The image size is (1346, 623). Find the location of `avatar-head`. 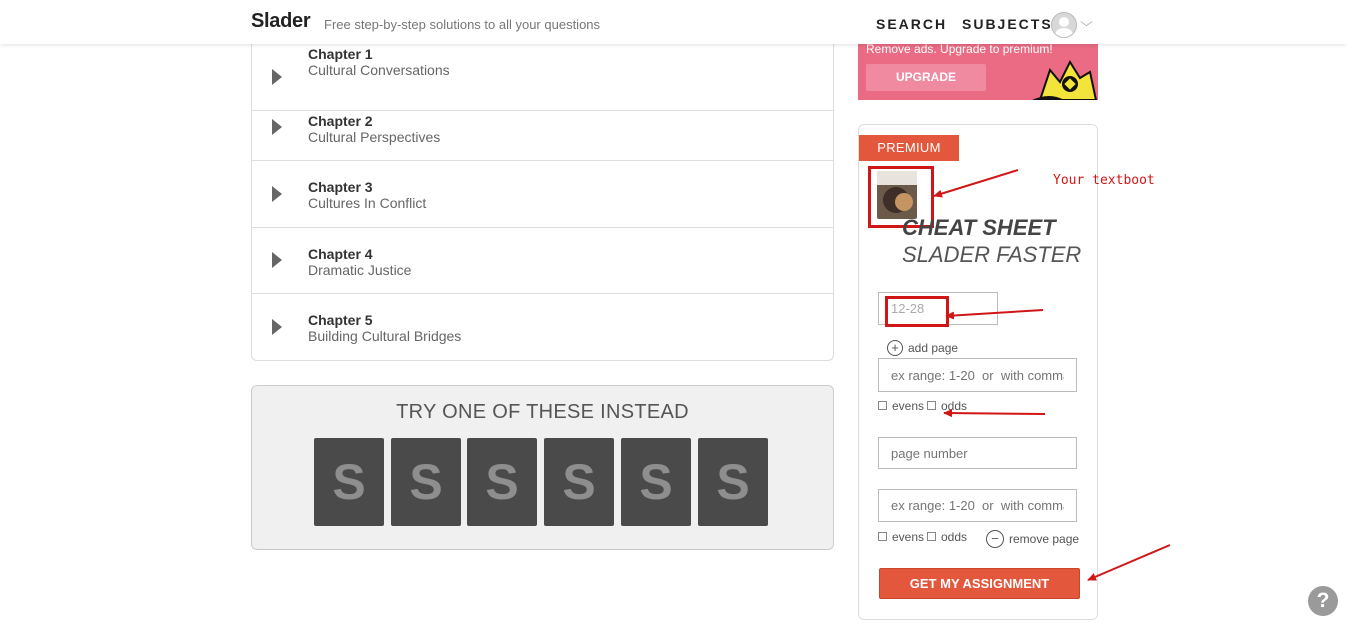

avatar-head is located at coordinates (1064, 22).